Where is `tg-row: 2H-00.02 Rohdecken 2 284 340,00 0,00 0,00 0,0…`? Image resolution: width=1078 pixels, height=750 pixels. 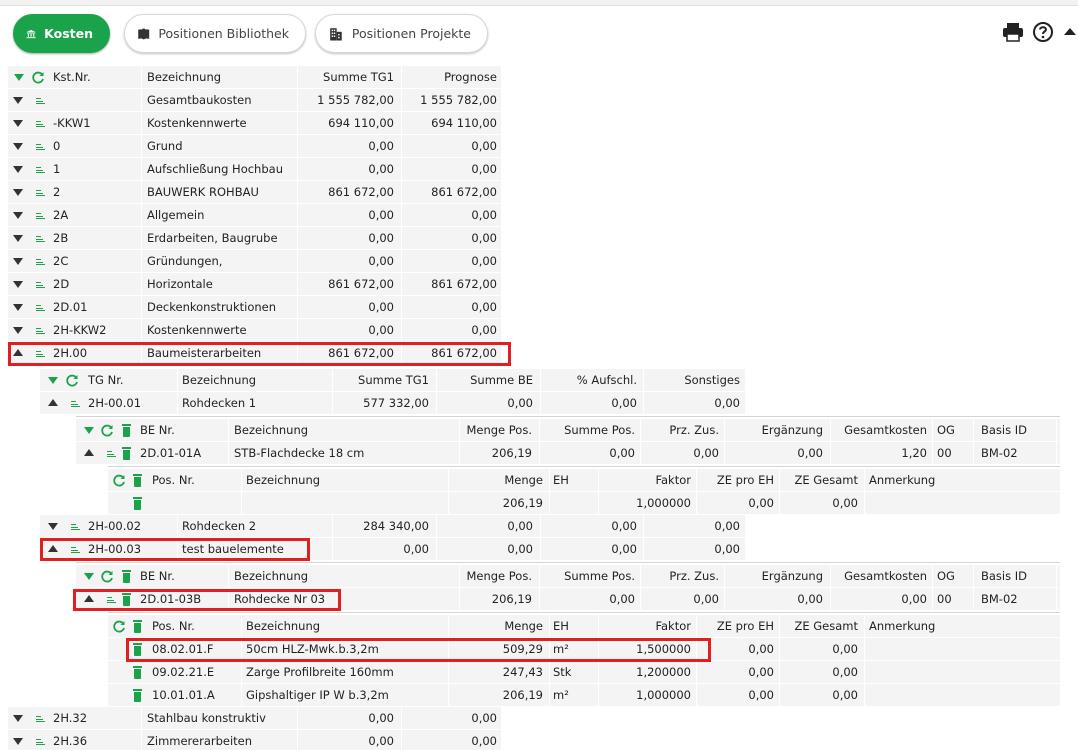 tg-row: 2H-00.02 Rohdecken 2 284 340,00 0,00 0,00 0,0… is located at coordinates (392, 526).